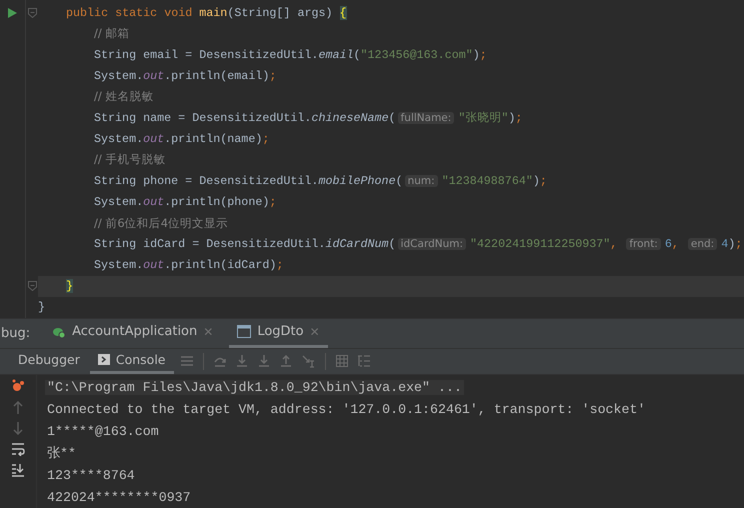  I want to click on code-line: String name = DesensitizedUtil.chineseName( fullName: "张晓明");, so click(308, 118).